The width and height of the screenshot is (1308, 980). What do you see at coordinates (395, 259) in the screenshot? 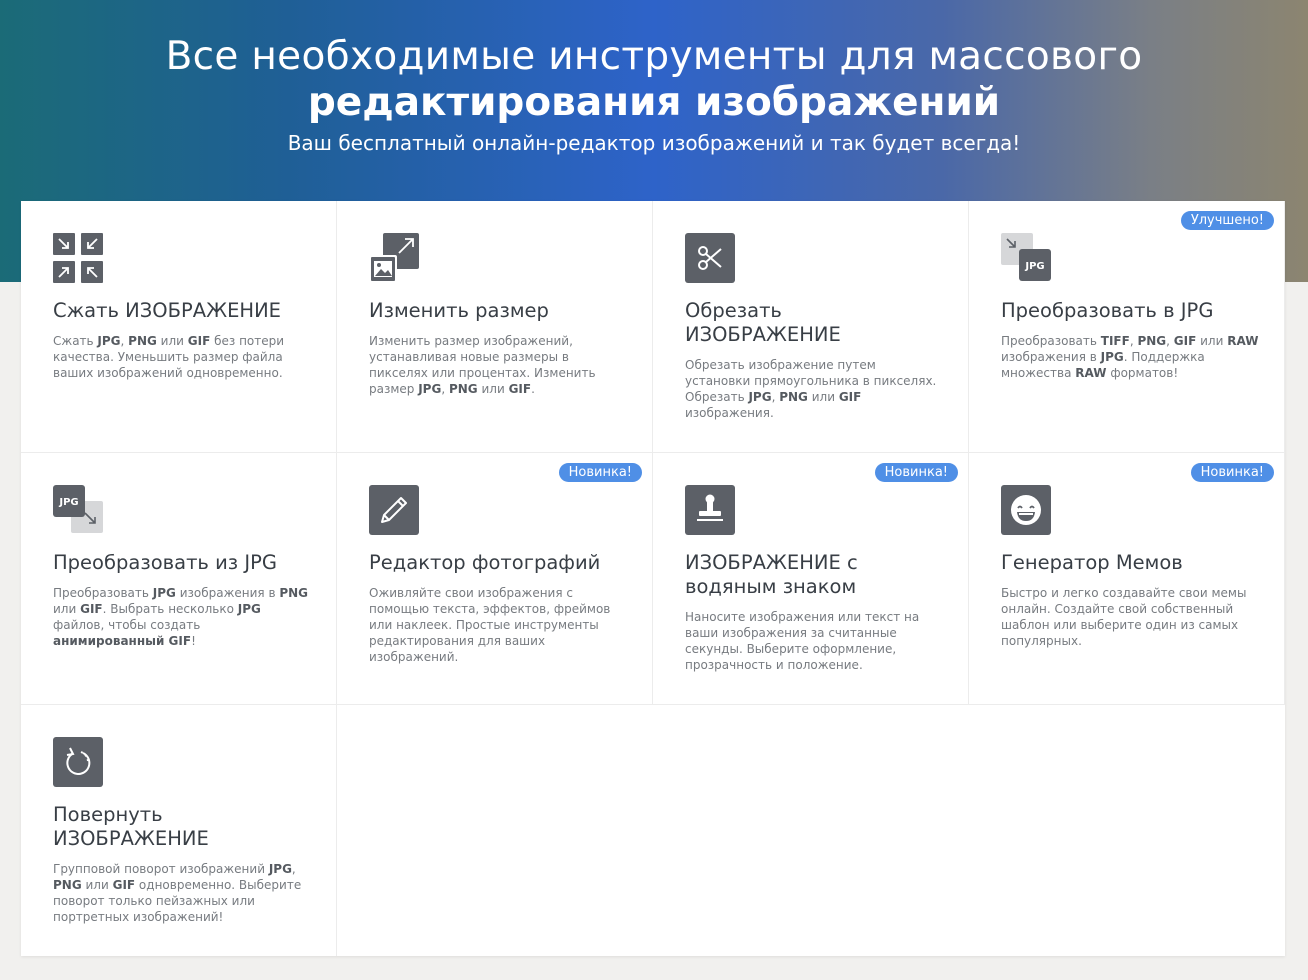
I see `resize-icon` at bounding box center [395, 259].